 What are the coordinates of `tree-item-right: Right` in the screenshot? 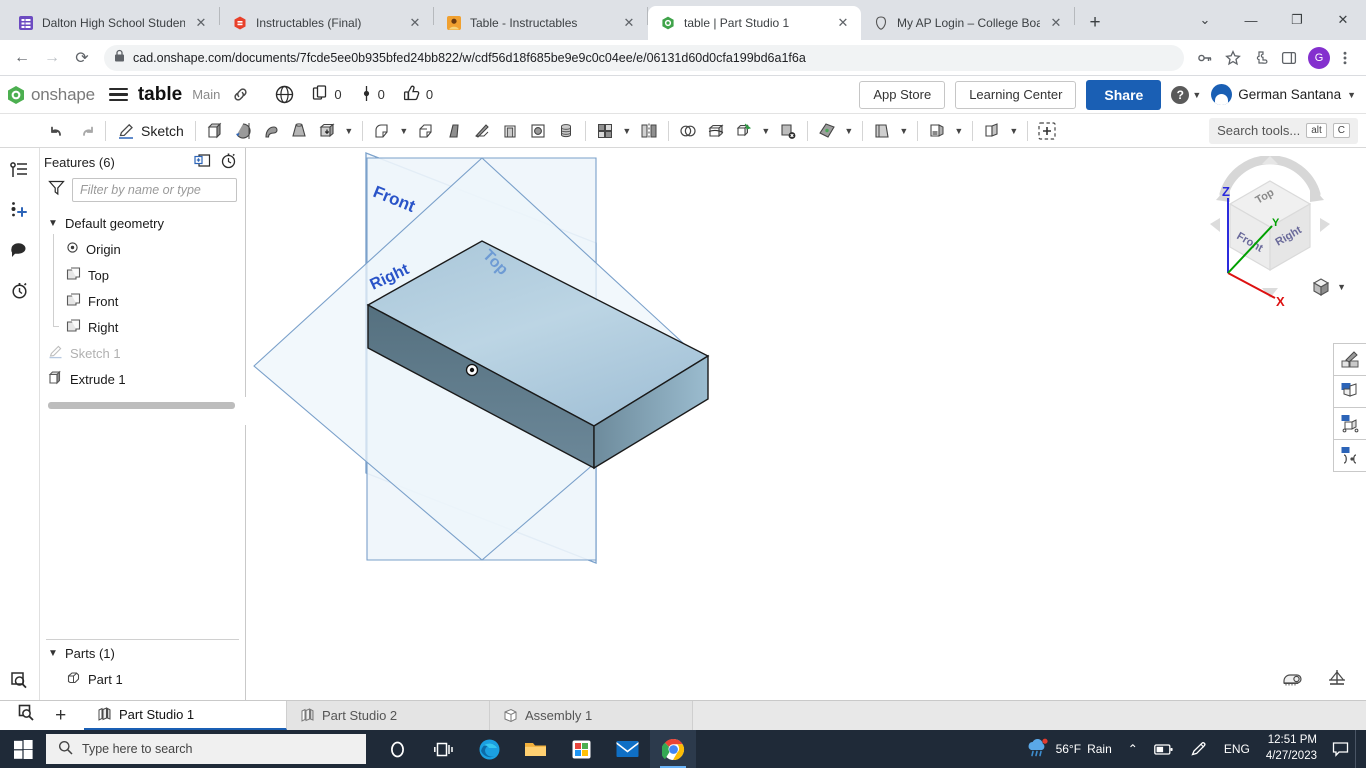 It's located at (142, 326).